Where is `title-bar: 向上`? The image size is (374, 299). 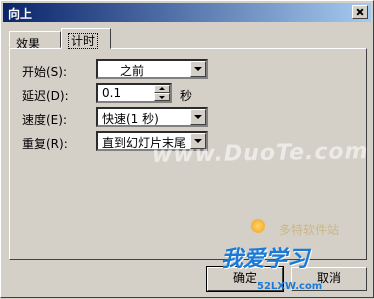
title-bar: 向上 is located at coordinates (187, 12).